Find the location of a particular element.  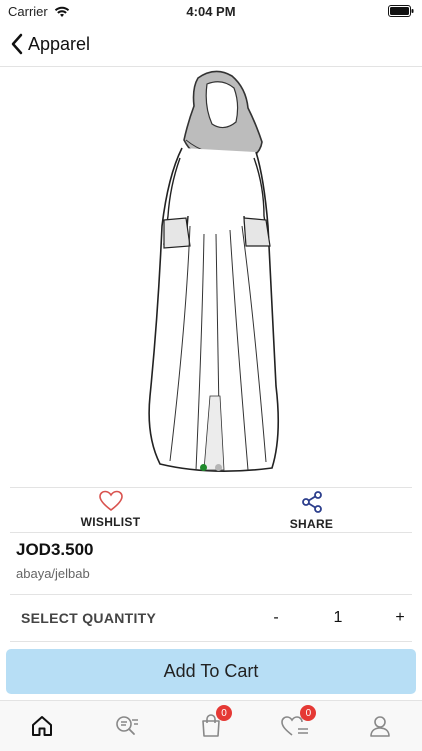

tab-profile is located at coordinates (380, 726).